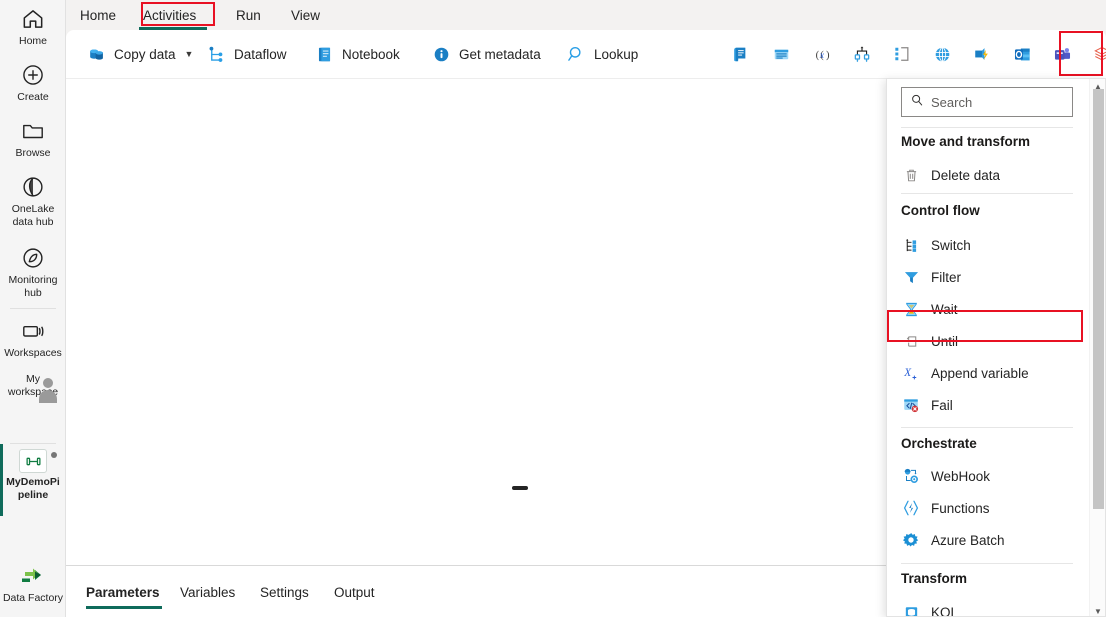 The height and width of the screenshot is (617, 1106). Describe the element at coordinates (966, 141) in the screenshot. I see `flyout-heading-move-and-transform: Move and transform` at that location.